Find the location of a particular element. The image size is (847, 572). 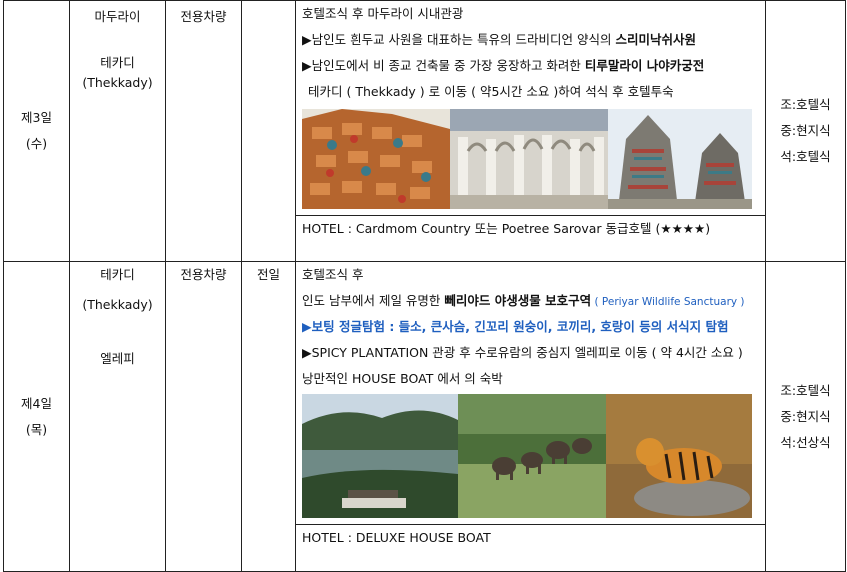

day3-transport: 전용차량 is located at coordinates (203, 16).